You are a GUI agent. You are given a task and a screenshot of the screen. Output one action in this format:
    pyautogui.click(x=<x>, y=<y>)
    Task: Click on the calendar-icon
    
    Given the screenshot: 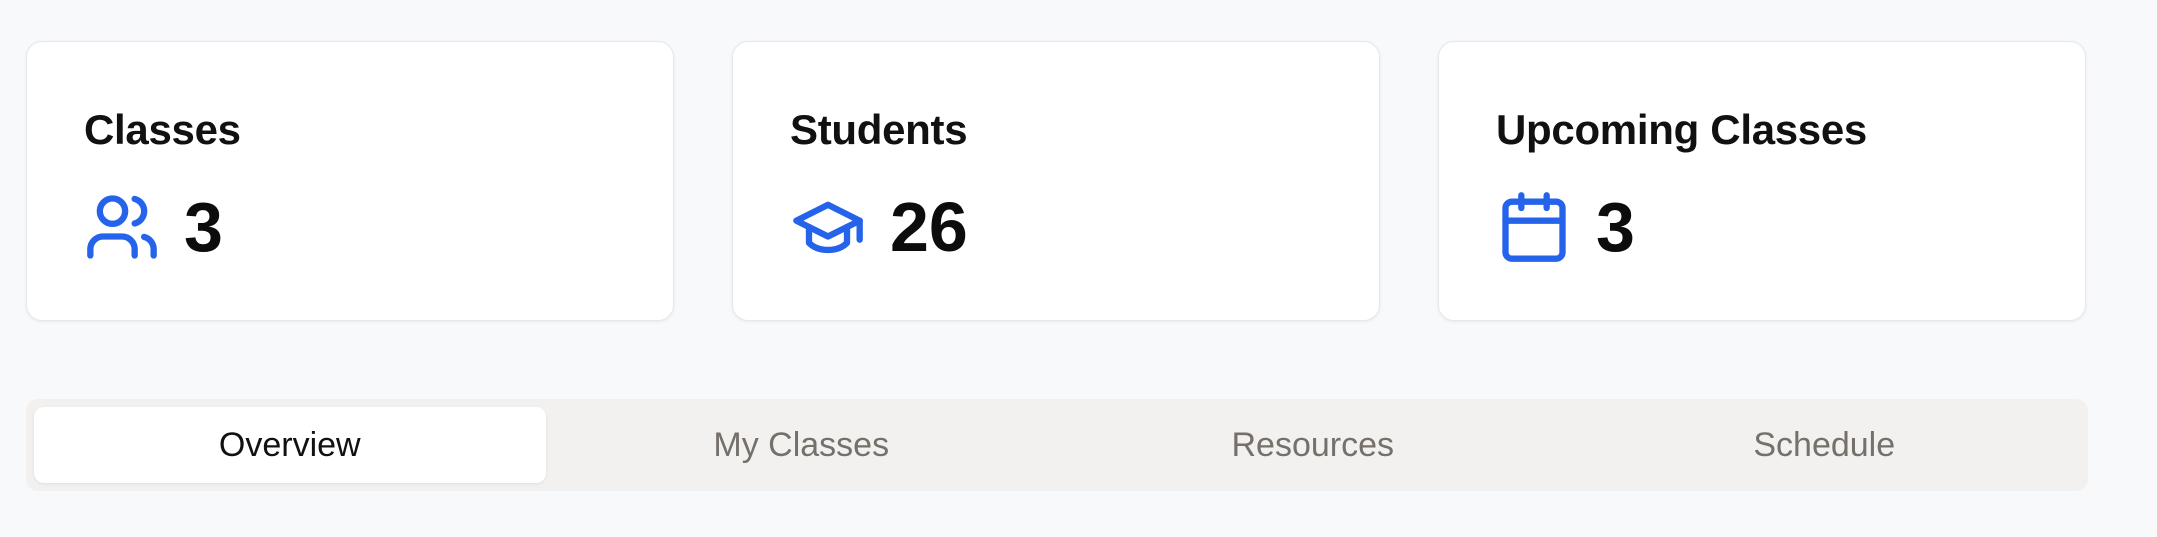 What is the action you would take?
    pyautogui.click(x=1534, y=227)
    